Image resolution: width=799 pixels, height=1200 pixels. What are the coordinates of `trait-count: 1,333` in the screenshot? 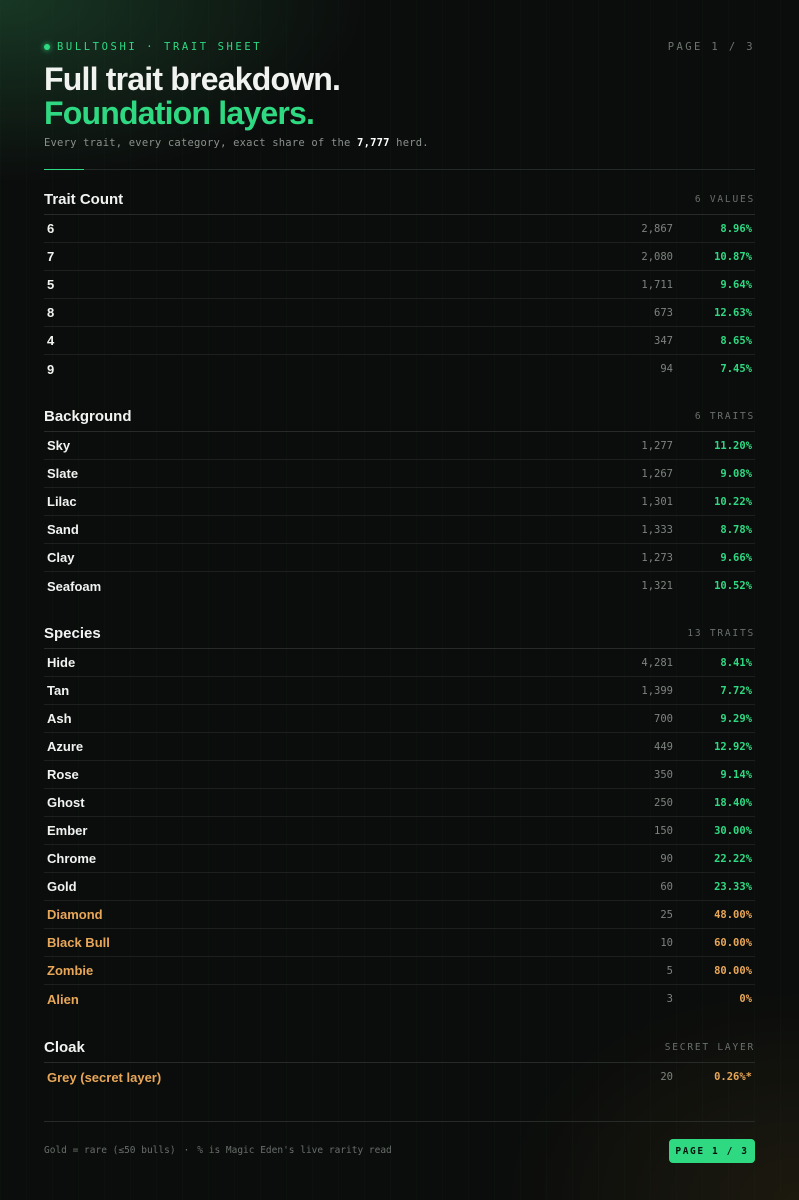 It's located at (657, 529).